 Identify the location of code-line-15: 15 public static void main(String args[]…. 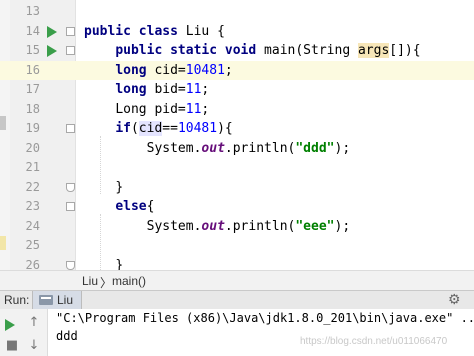
(237, 51).